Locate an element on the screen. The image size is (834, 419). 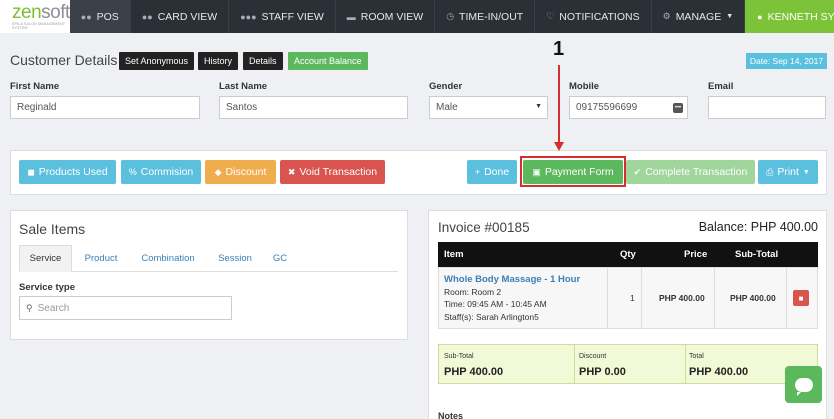
chat-button is located at coordinates (803, 384).